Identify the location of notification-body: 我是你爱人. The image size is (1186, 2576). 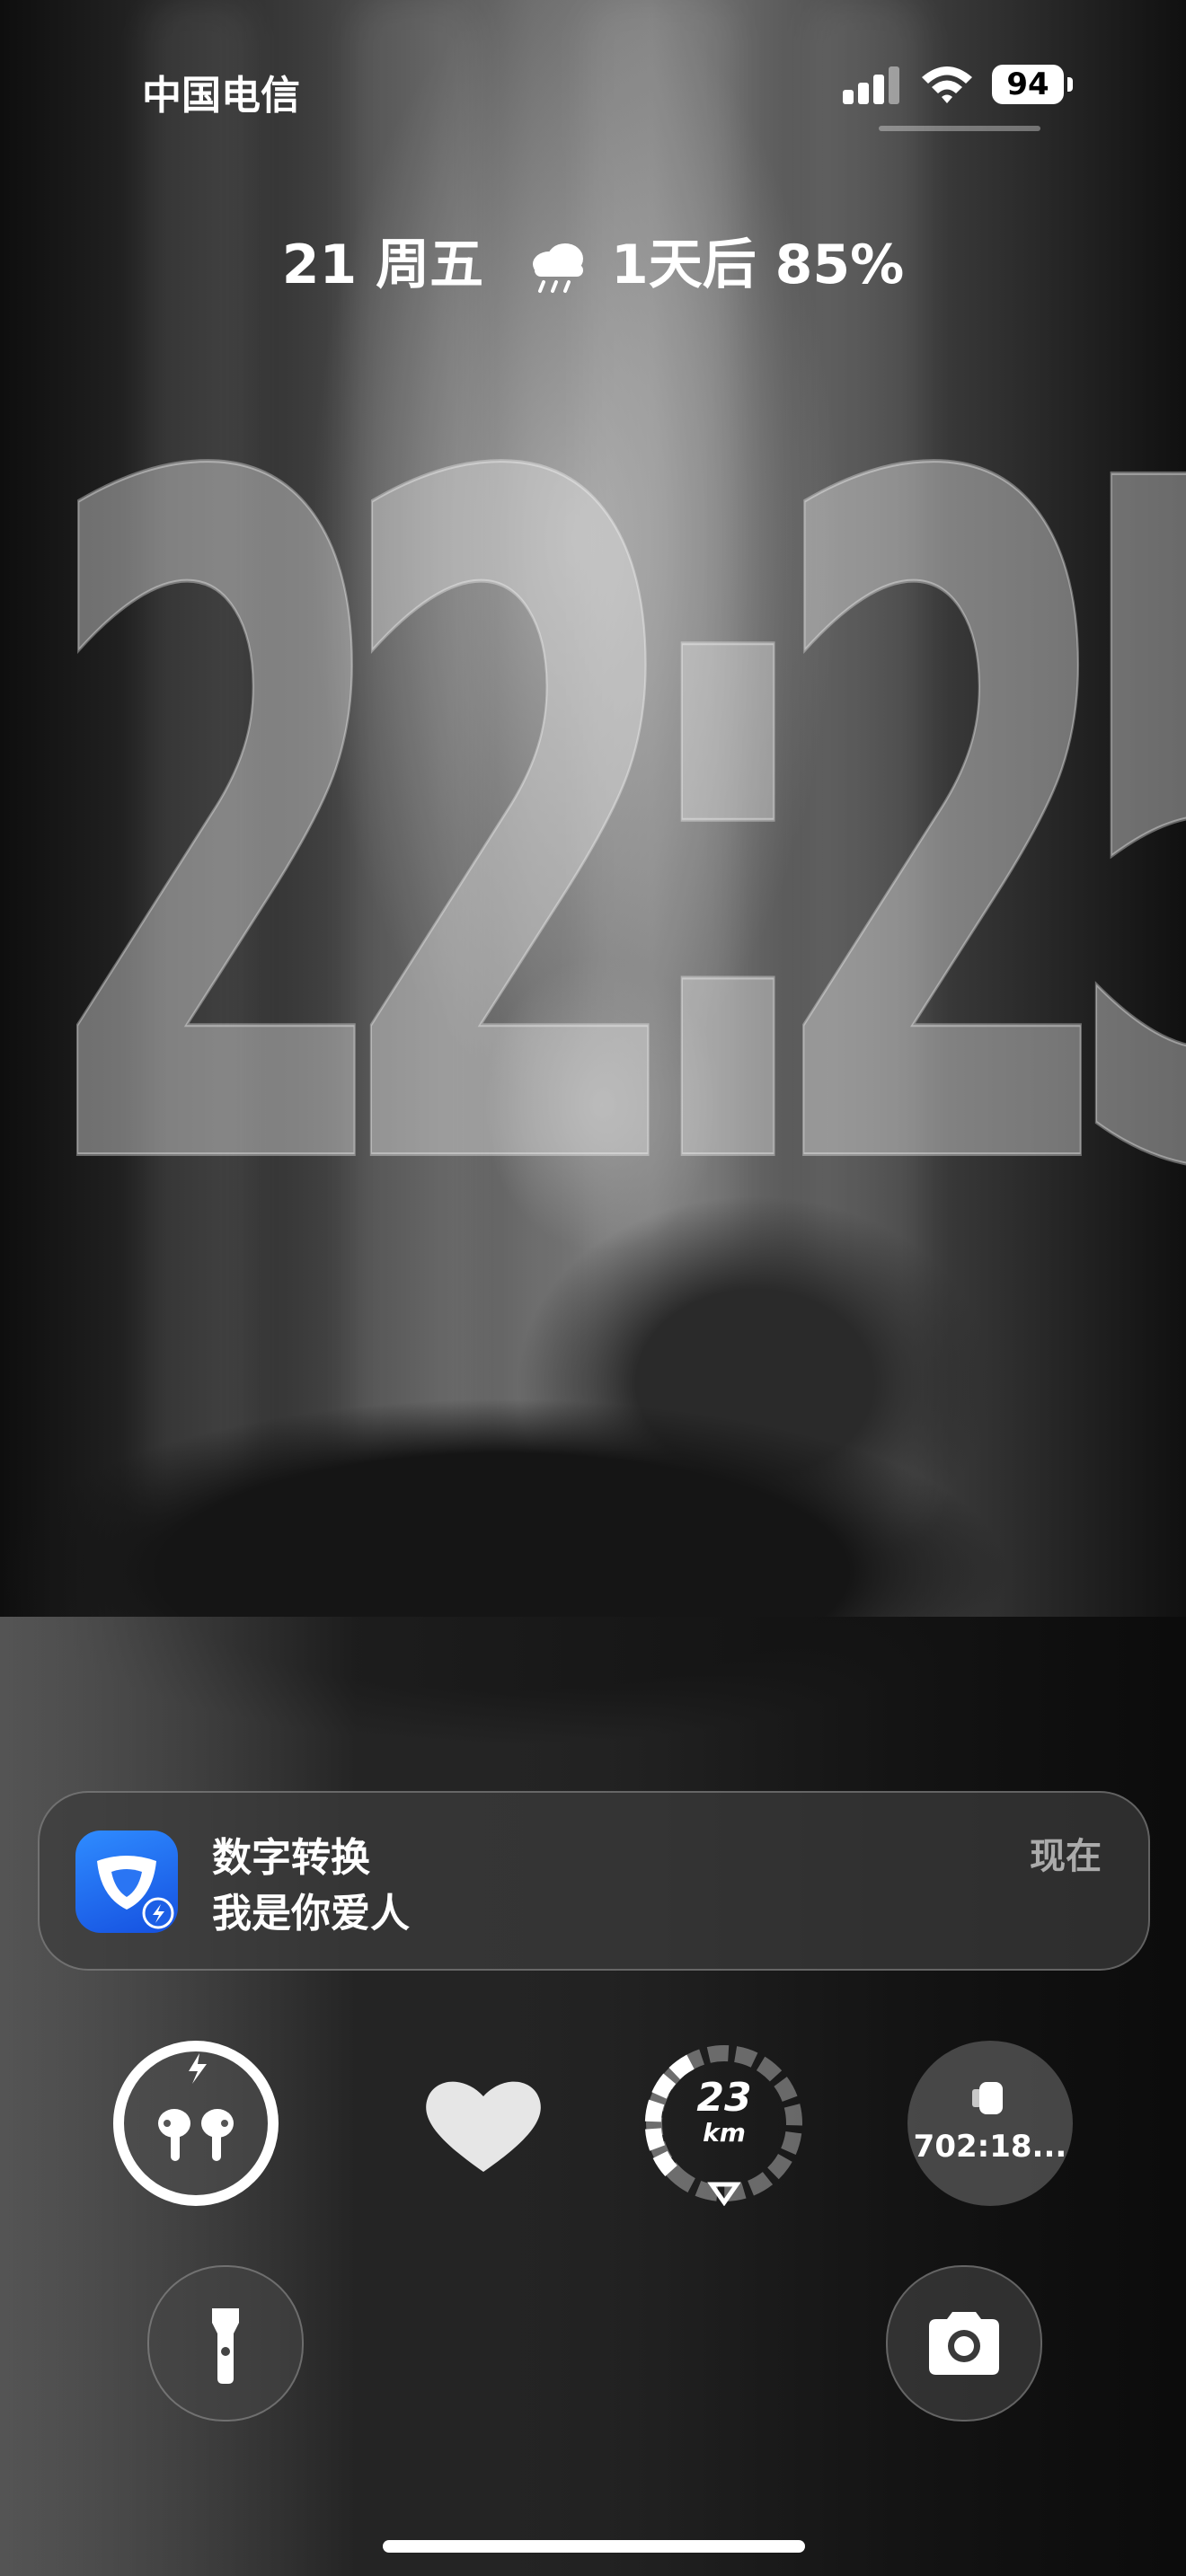
(311, 1913).